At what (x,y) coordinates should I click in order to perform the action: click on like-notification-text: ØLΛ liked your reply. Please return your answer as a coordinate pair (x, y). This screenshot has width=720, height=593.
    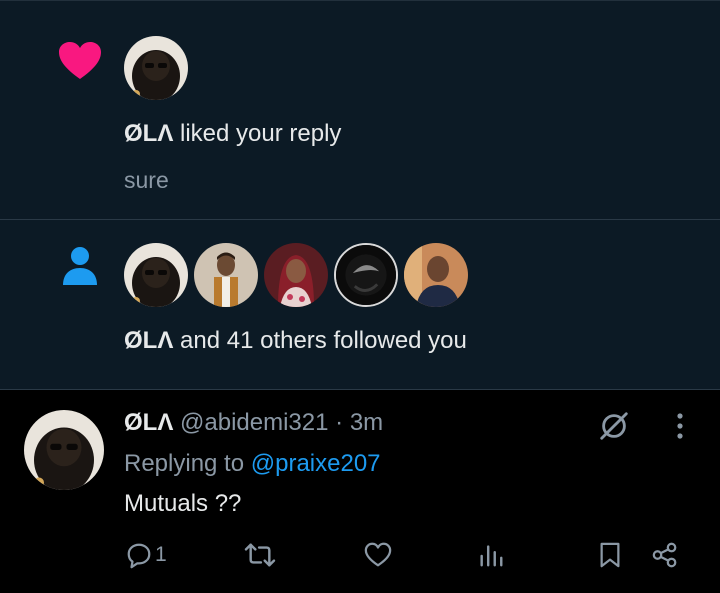
    Looking at the image, I should click on (232, 134).